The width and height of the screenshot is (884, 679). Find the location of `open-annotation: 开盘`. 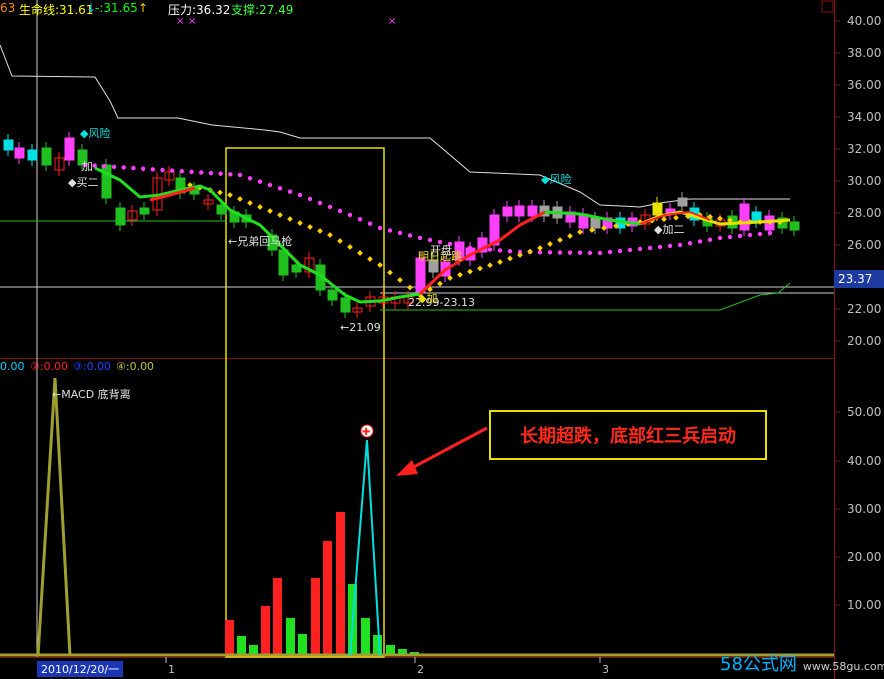

open-annotation: 开盘 is located at coordinates (441, 250).